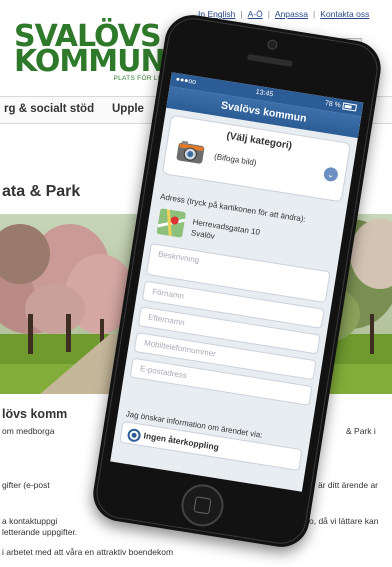 The image size is (392, 567). Describe the element at coordinates (28, 431) in the screenshot. I see `body-line-1: om medborga` at that location.